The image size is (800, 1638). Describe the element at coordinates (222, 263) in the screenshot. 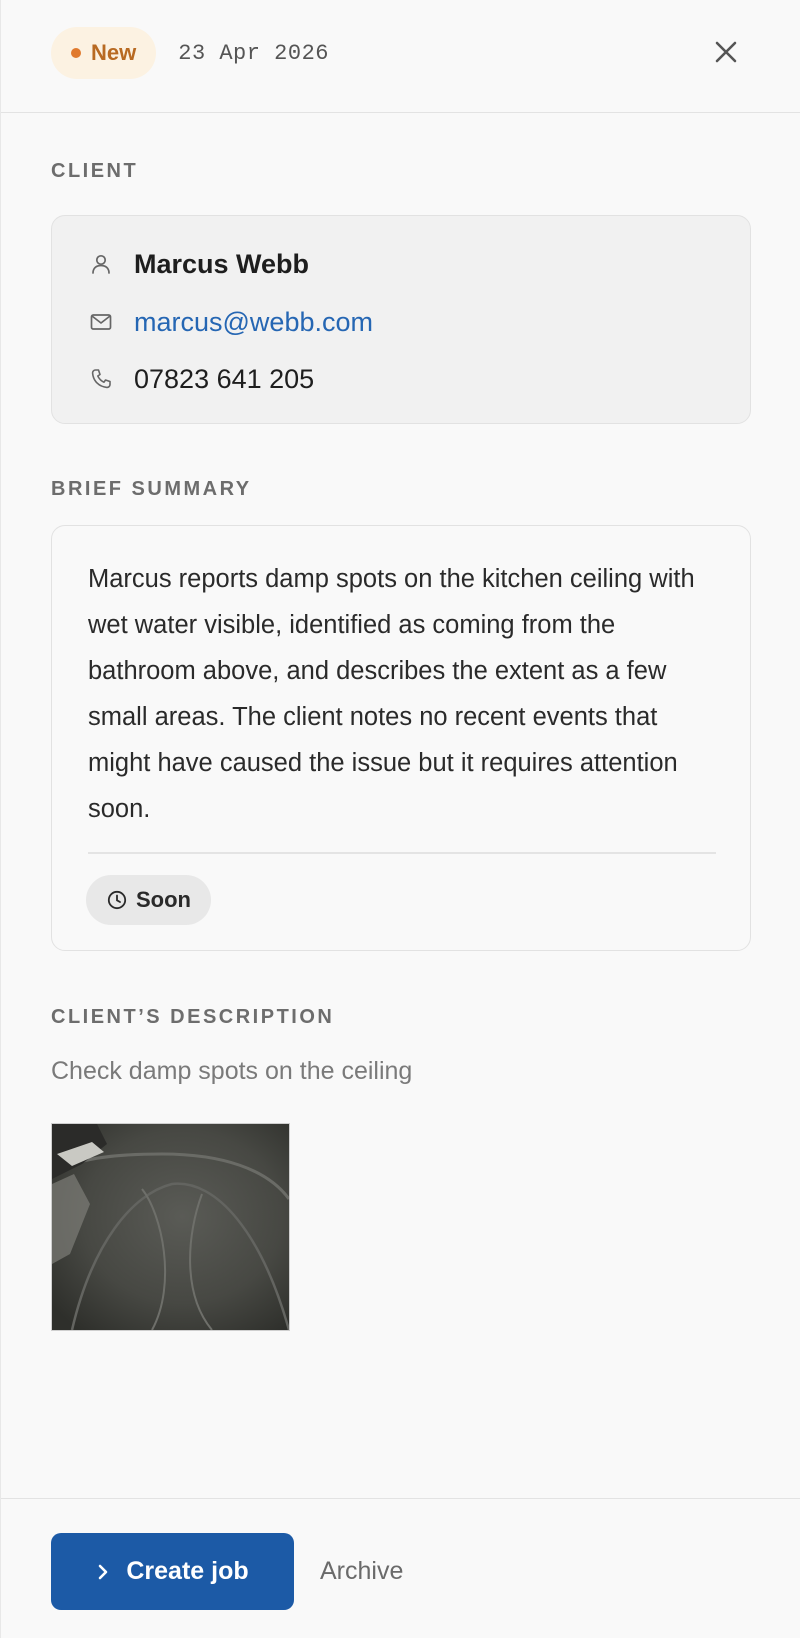

I see `client-name: Marcus Webb` at that location.